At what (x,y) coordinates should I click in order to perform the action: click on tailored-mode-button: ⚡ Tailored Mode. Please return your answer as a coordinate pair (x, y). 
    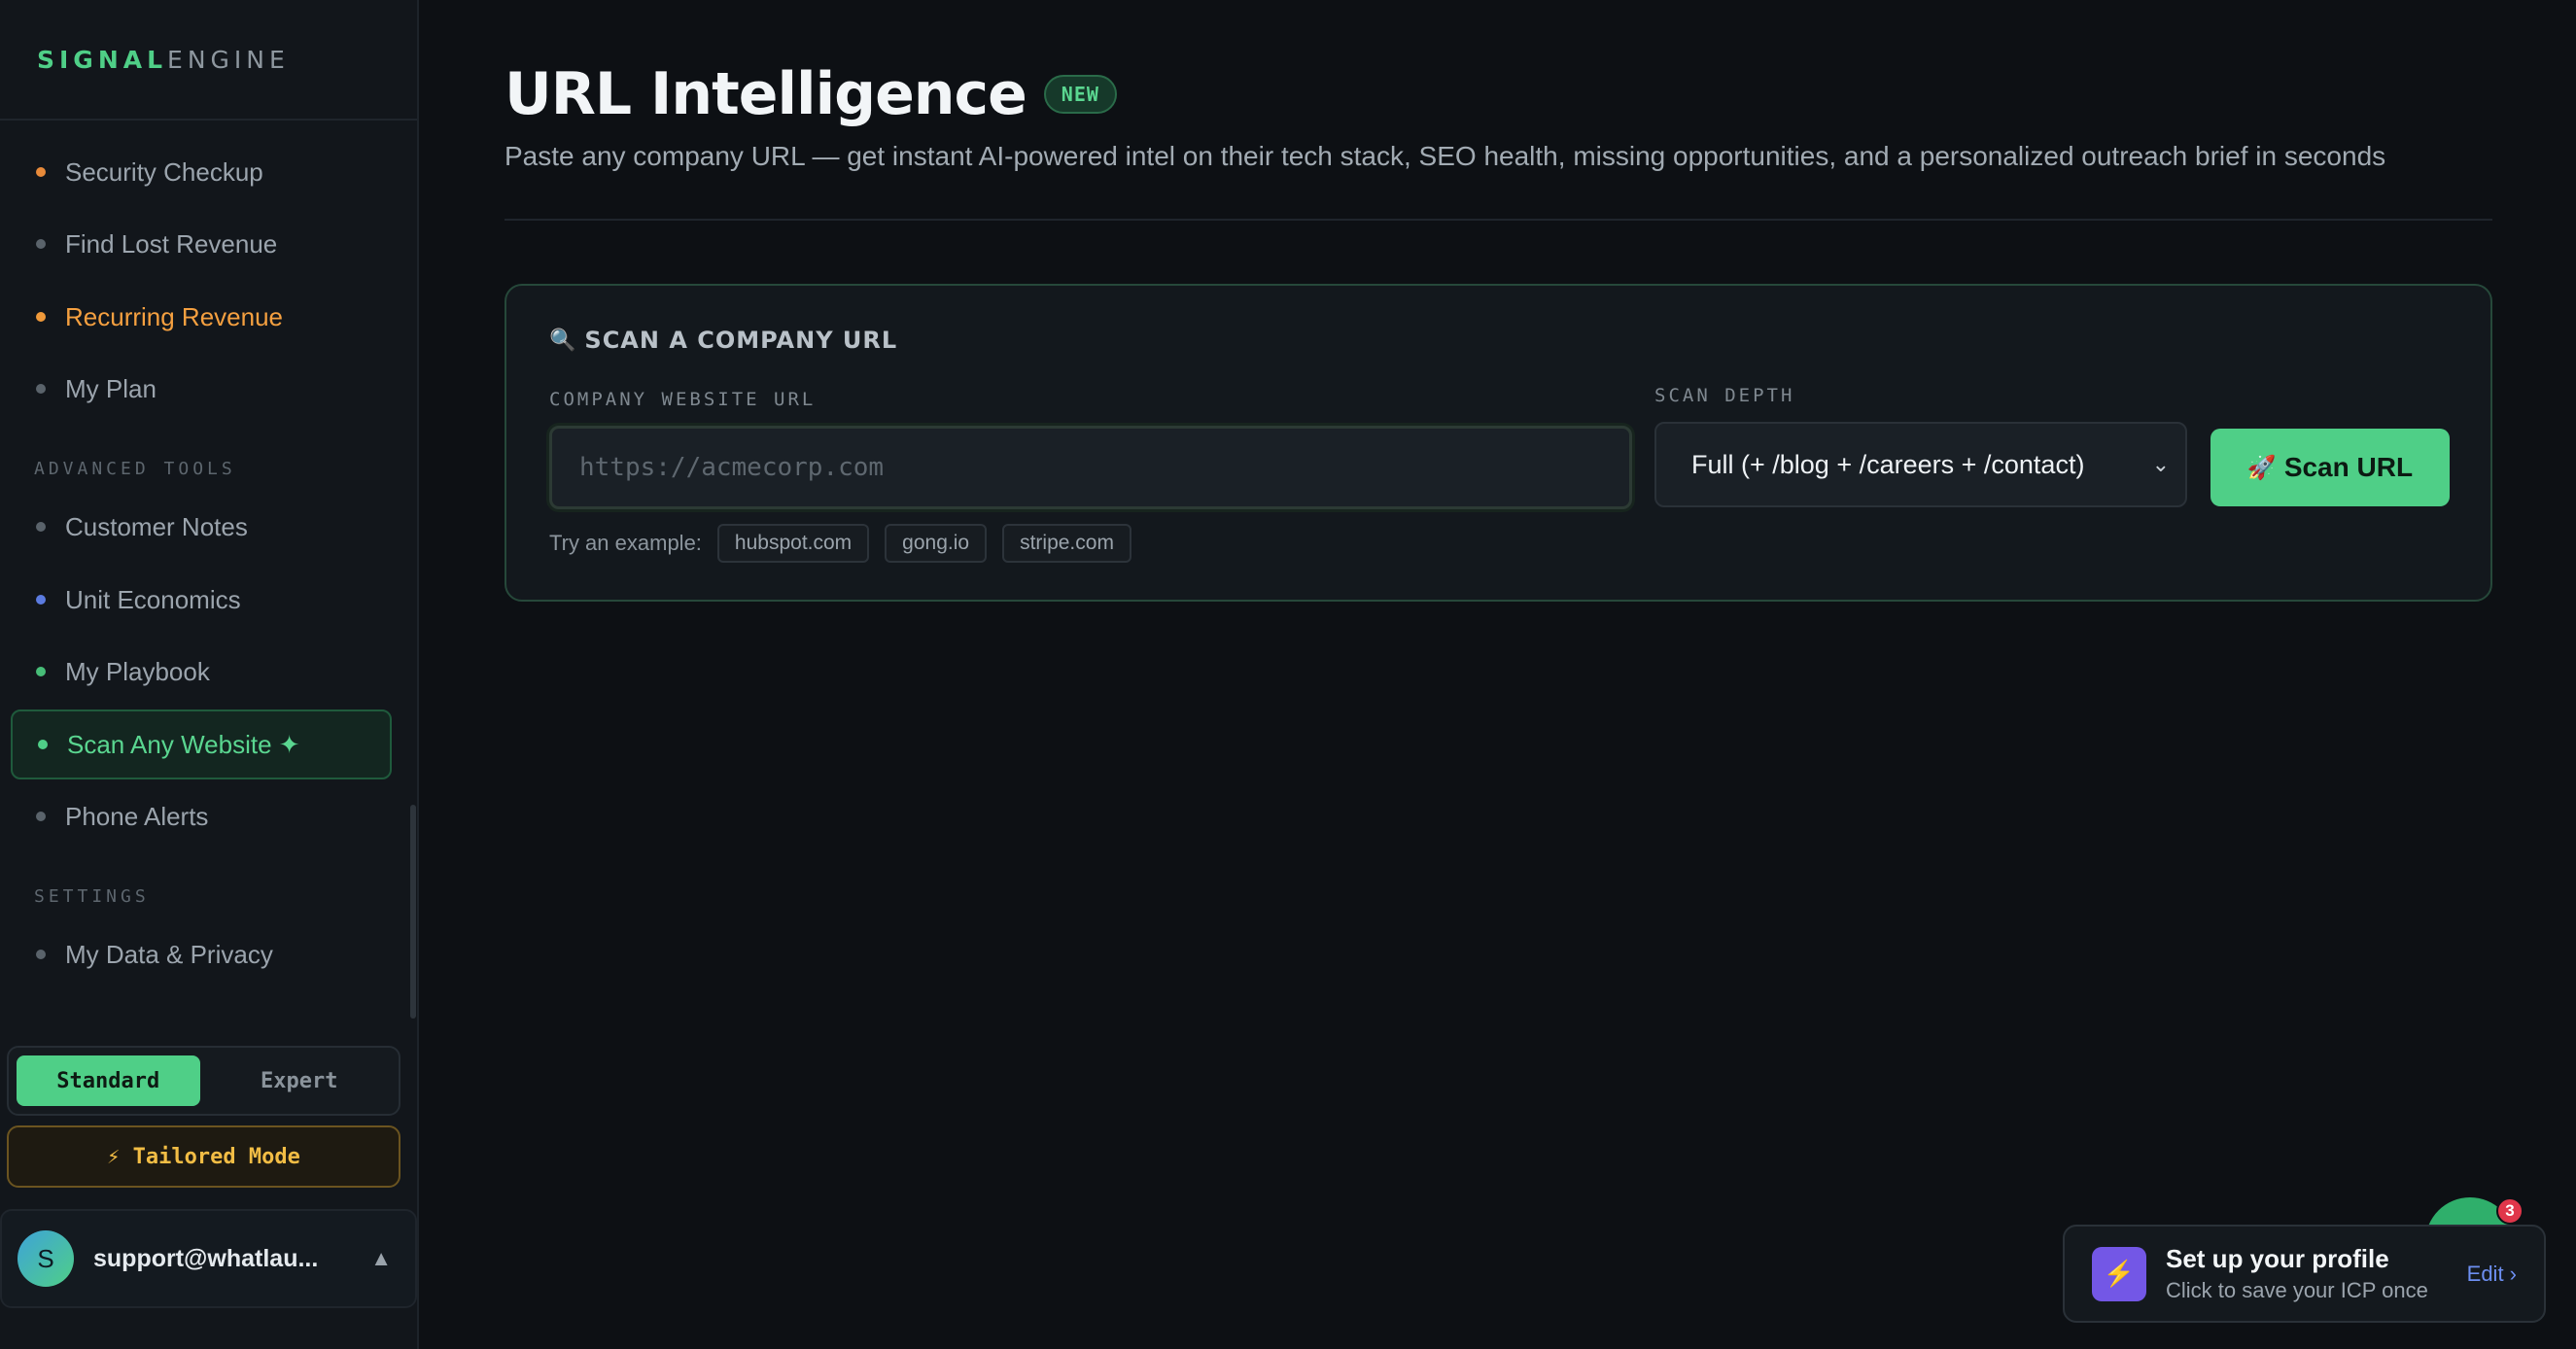
    Looking at the image, I should click on (204, 1156).